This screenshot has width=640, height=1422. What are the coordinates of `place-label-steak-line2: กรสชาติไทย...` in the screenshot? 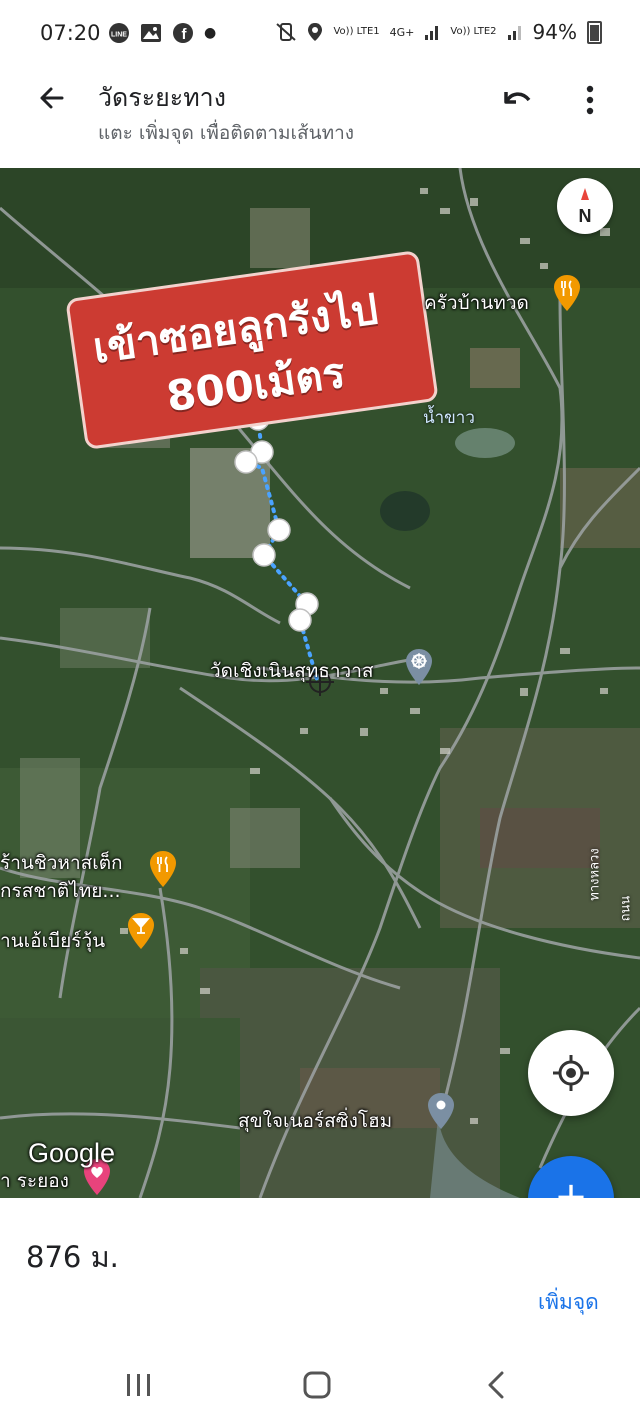 It's located at (60, 891).